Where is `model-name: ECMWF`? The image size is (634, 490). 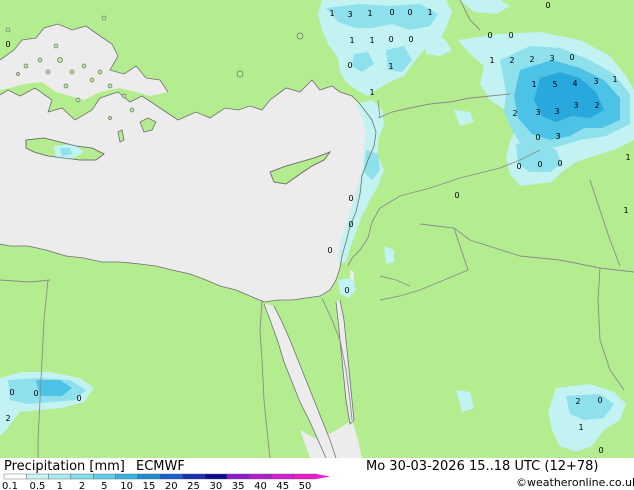
model-name: ECMWF is located at coordinates (160, 466).